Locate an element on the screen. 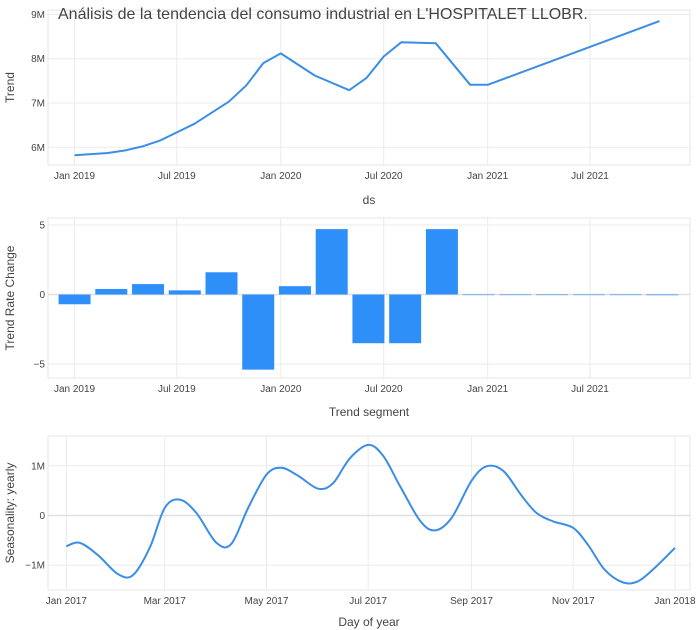 The width and height of the screenshot is (700, 630). x-tick-label: May 2017 is located at coordinates (266, 601).